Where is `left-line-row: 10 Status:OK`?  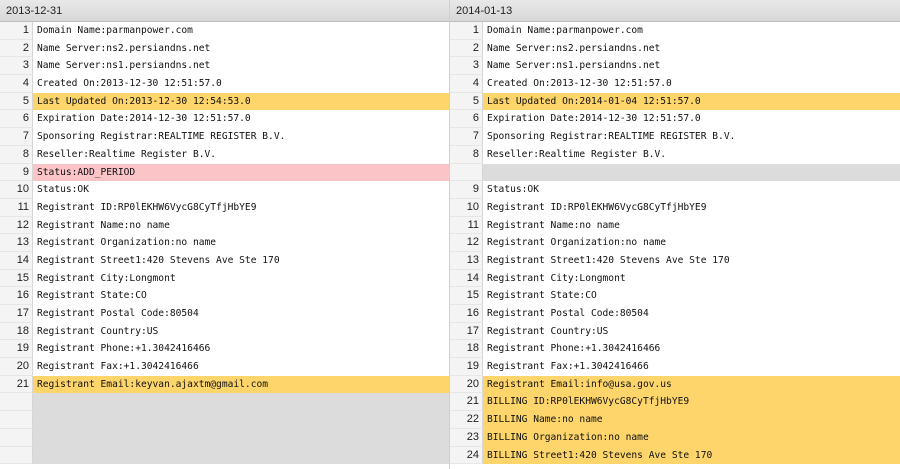 left-line-row: 10 Status:OK is located at coordinates (224, 190).